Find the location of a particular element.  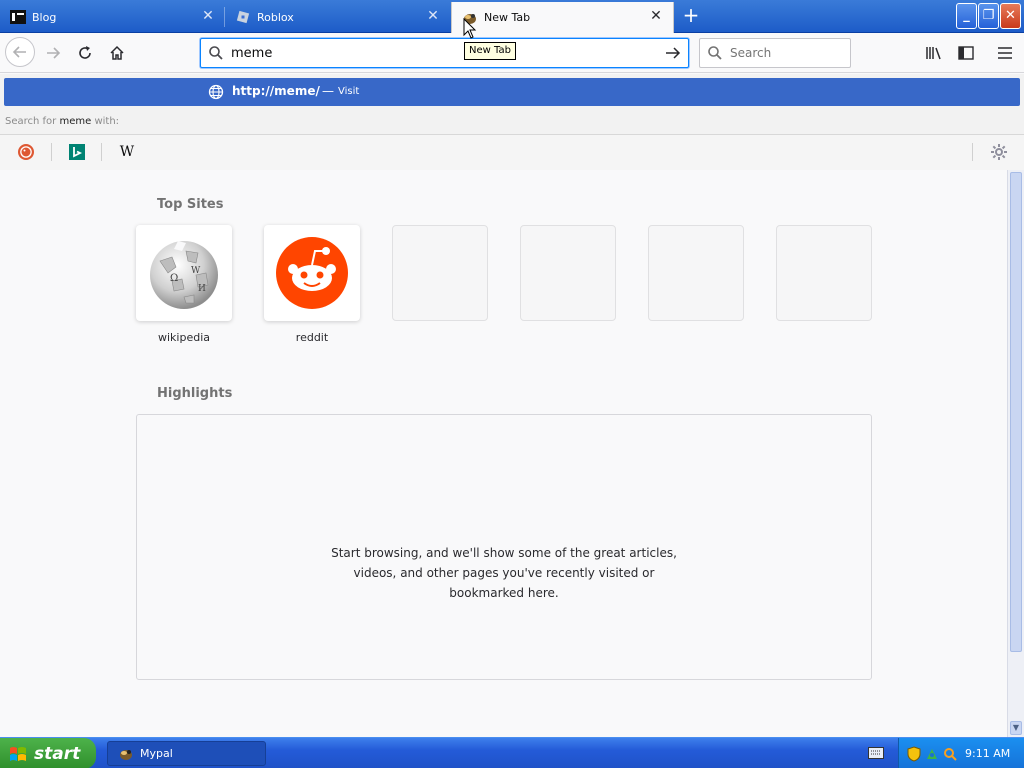

tab-title: Roblox is located at coordinates (275, 17).